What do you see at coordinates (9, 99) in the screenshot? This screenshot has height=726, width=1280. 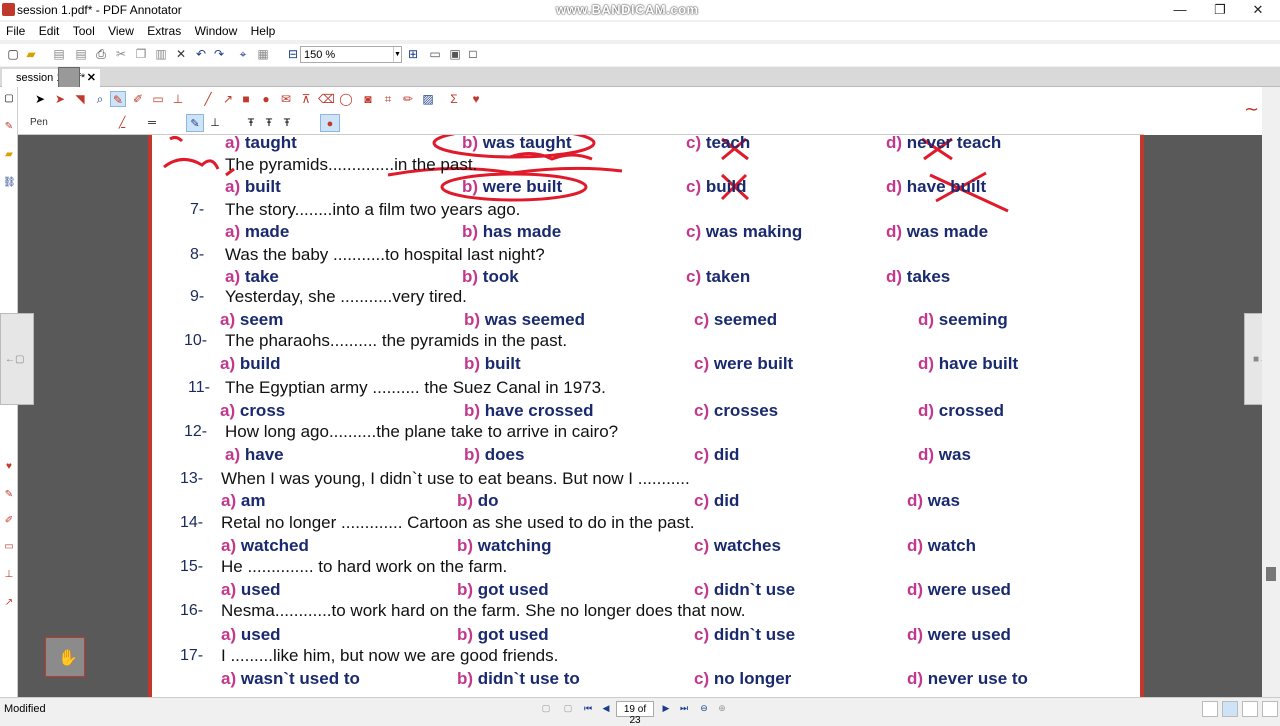 I see `panel-icon: ▢` at bounding box center [9, 99].